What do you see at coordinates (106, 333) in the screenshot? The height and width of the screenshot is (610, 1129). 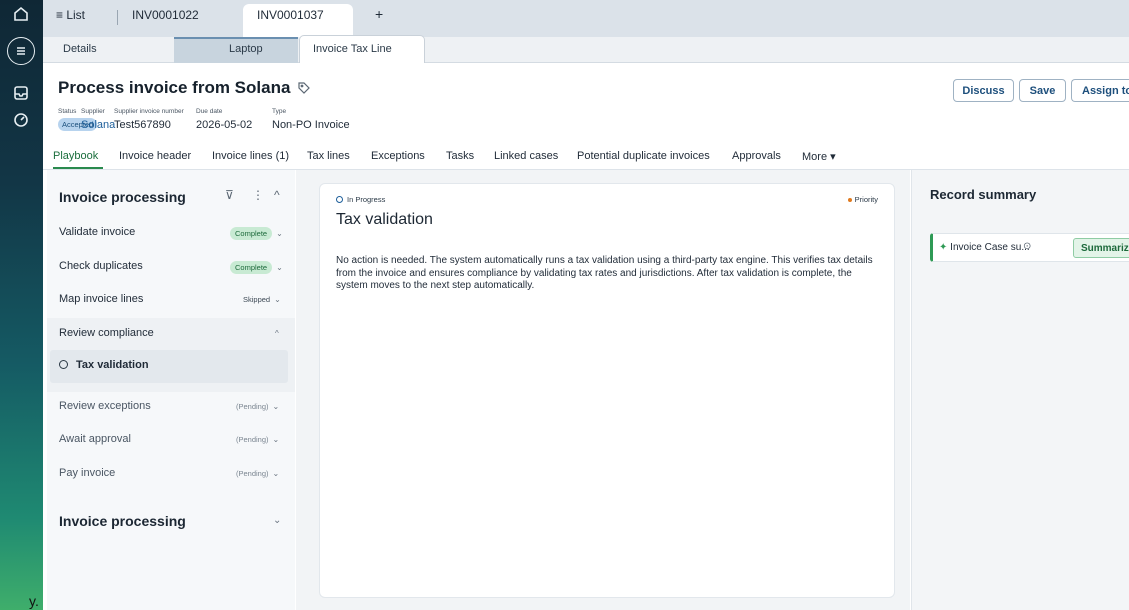 I see `step-review-compliance: Review compliance` at bounding box center [106, 333].